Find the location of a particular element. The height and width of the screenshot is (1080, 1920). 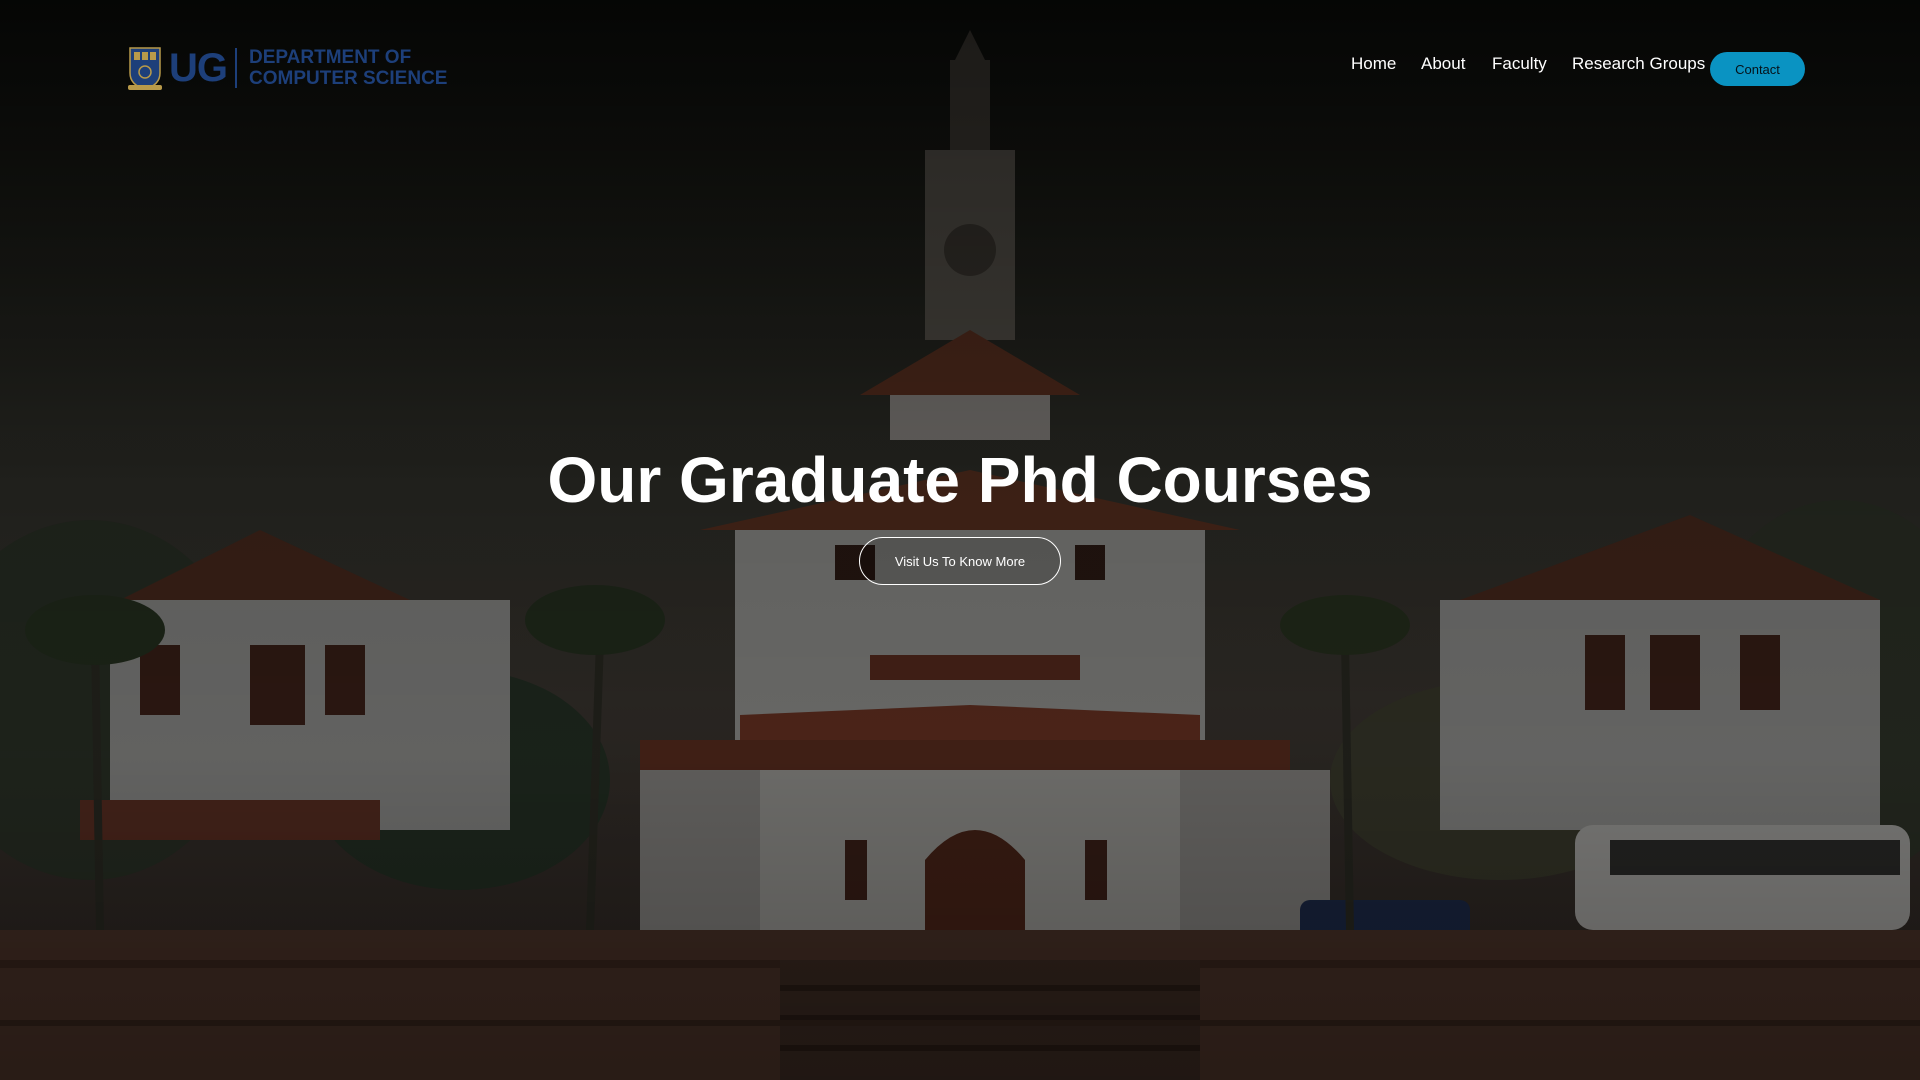

nav-link-about: About is located at coordinates (1443, 64).